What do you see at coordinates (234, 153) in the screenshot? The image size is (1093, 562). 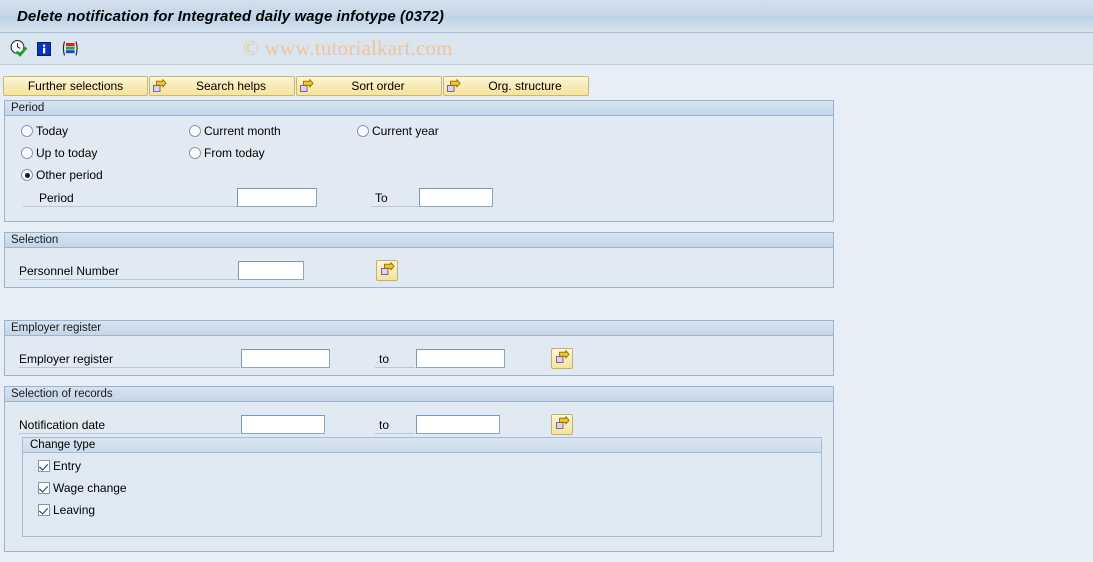 I see `radio-from-today-label: From today` at bounding box center [234, 153].